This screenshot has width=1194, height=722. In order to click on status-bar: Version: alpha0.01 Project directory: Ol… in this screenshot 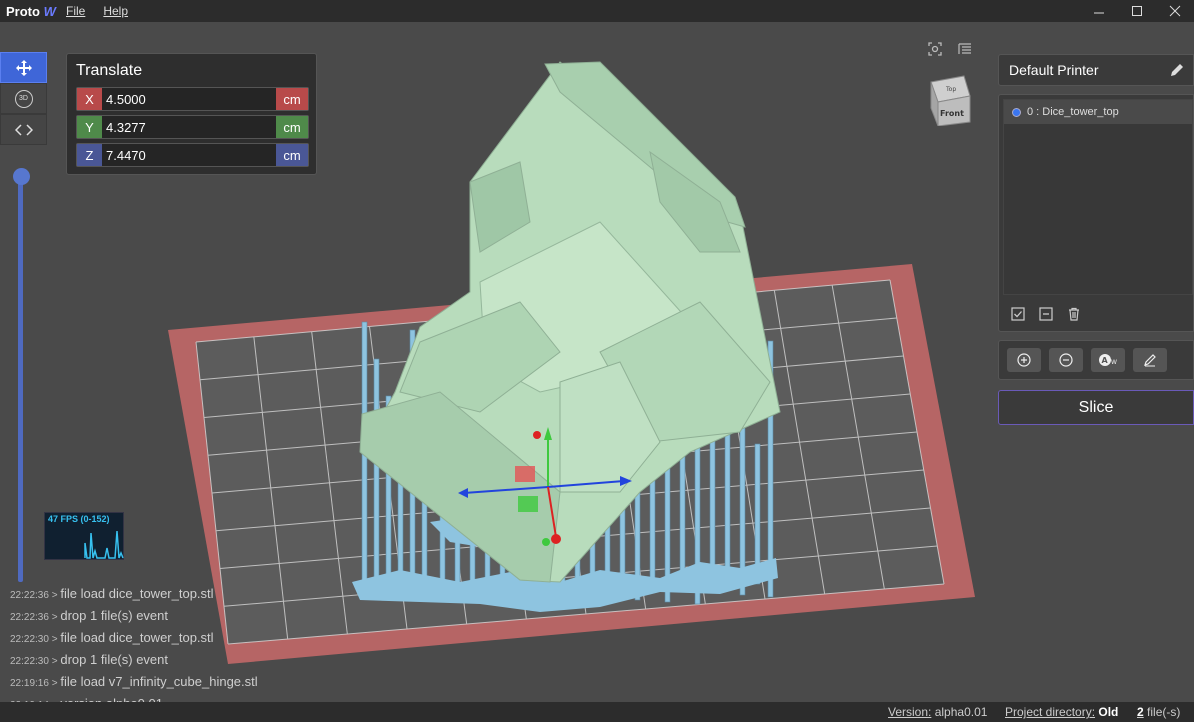, I will do `click(597, 712)`.